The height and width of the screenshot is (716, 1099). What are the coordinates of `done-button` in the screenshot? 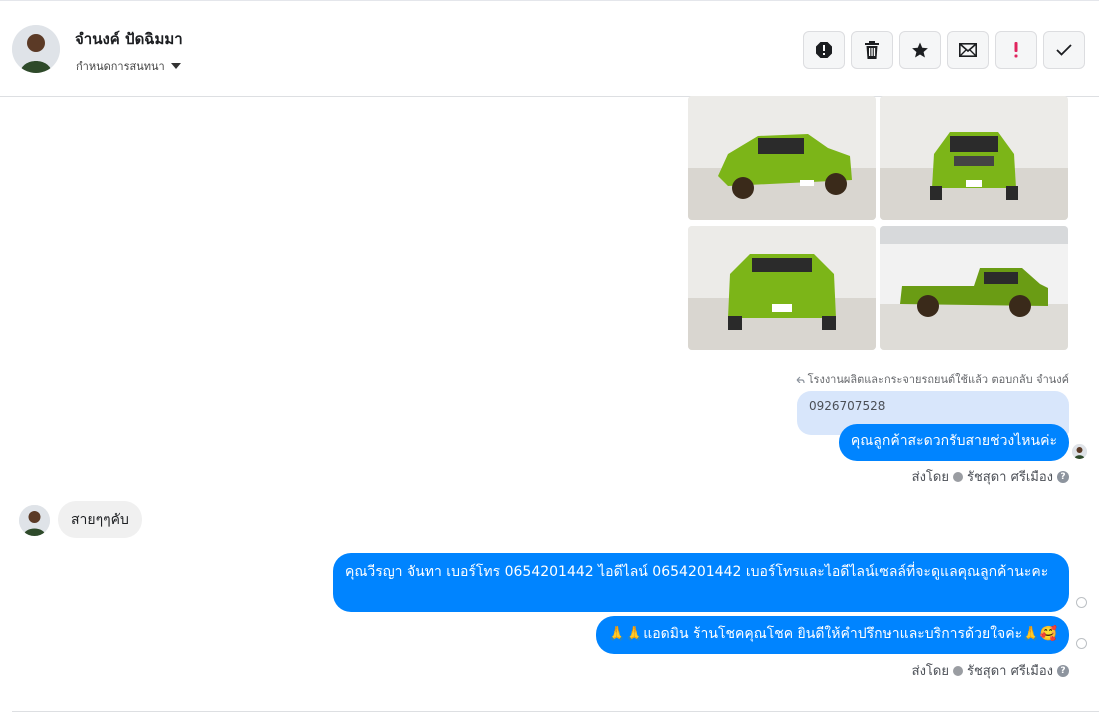 It's located at (1064, 50).